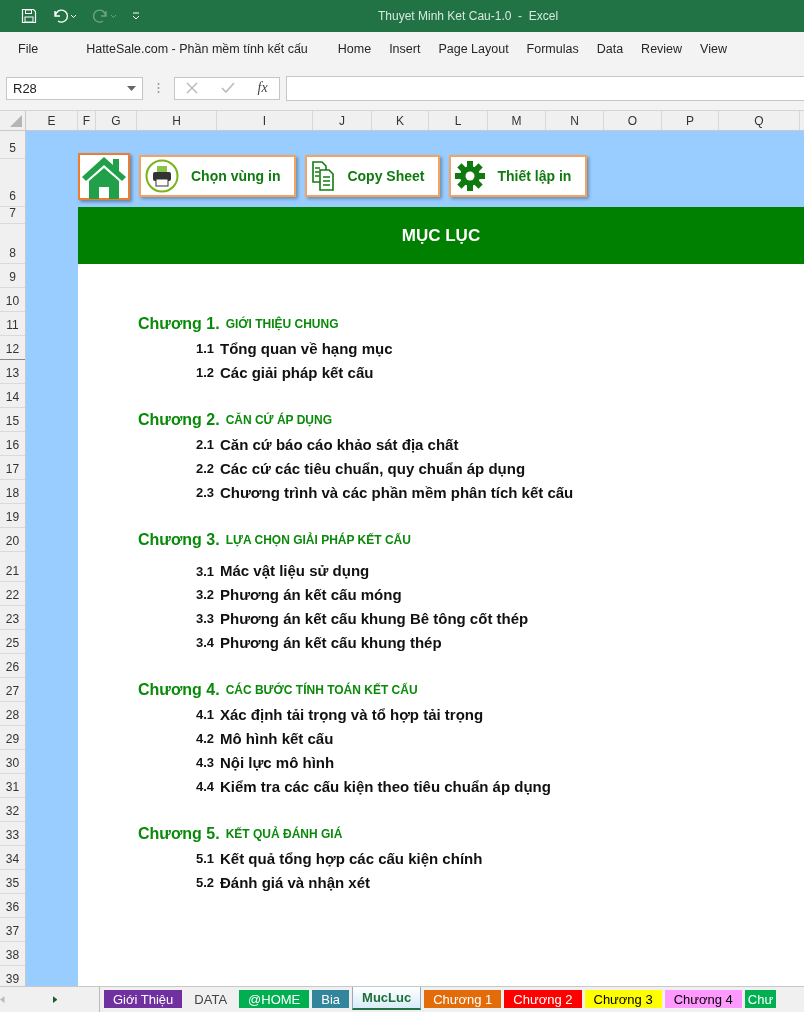  Describe the element at coordinates (703, 999) in the screenshot. I see `sheet-tab: Chương 4` at that location.